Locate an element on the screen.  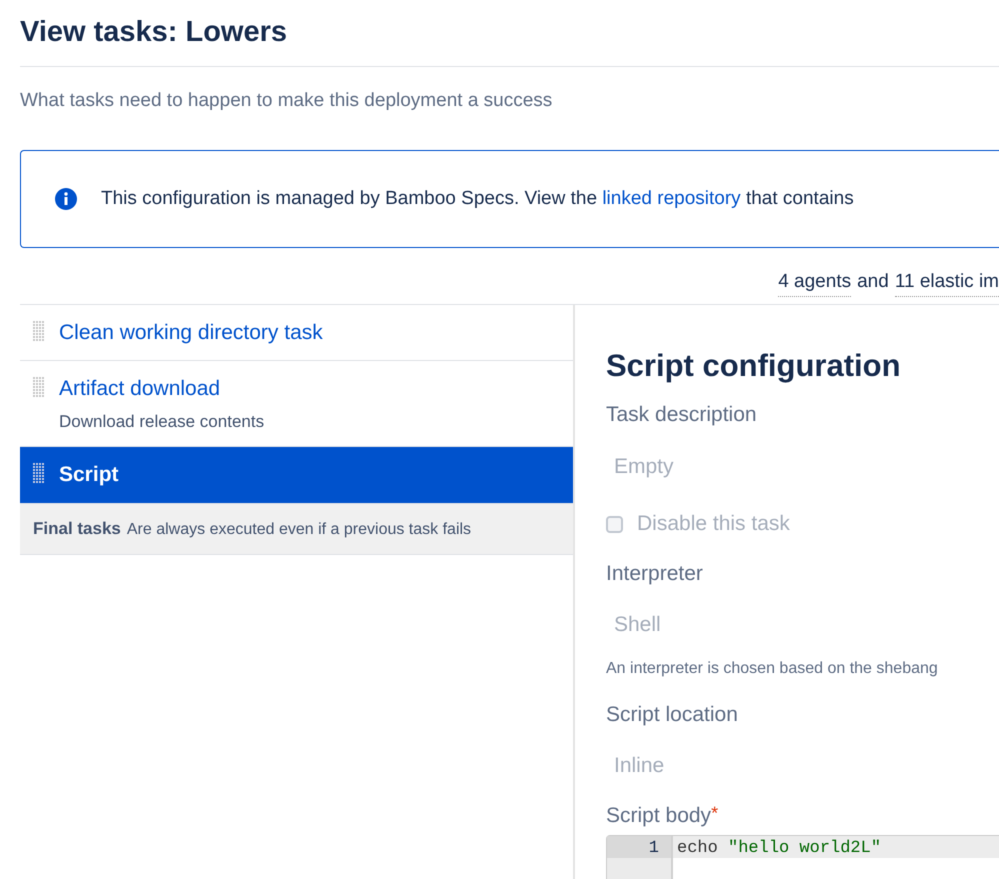
info-message-text: This configuration is managed by Bamboo Specs. View the linked repository that contains is located at coordinates (477, 198).